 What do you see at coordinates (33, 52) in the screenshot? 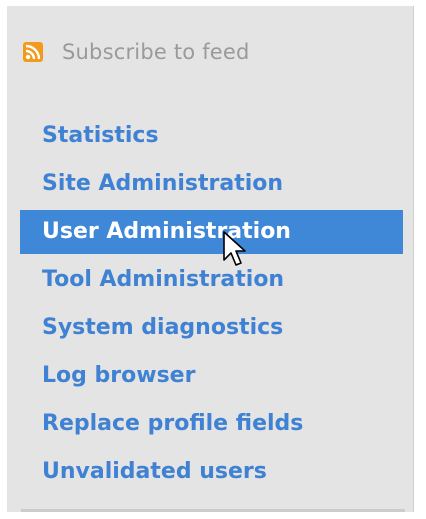
I see `rss-icon` at bounding box center [33, 52].